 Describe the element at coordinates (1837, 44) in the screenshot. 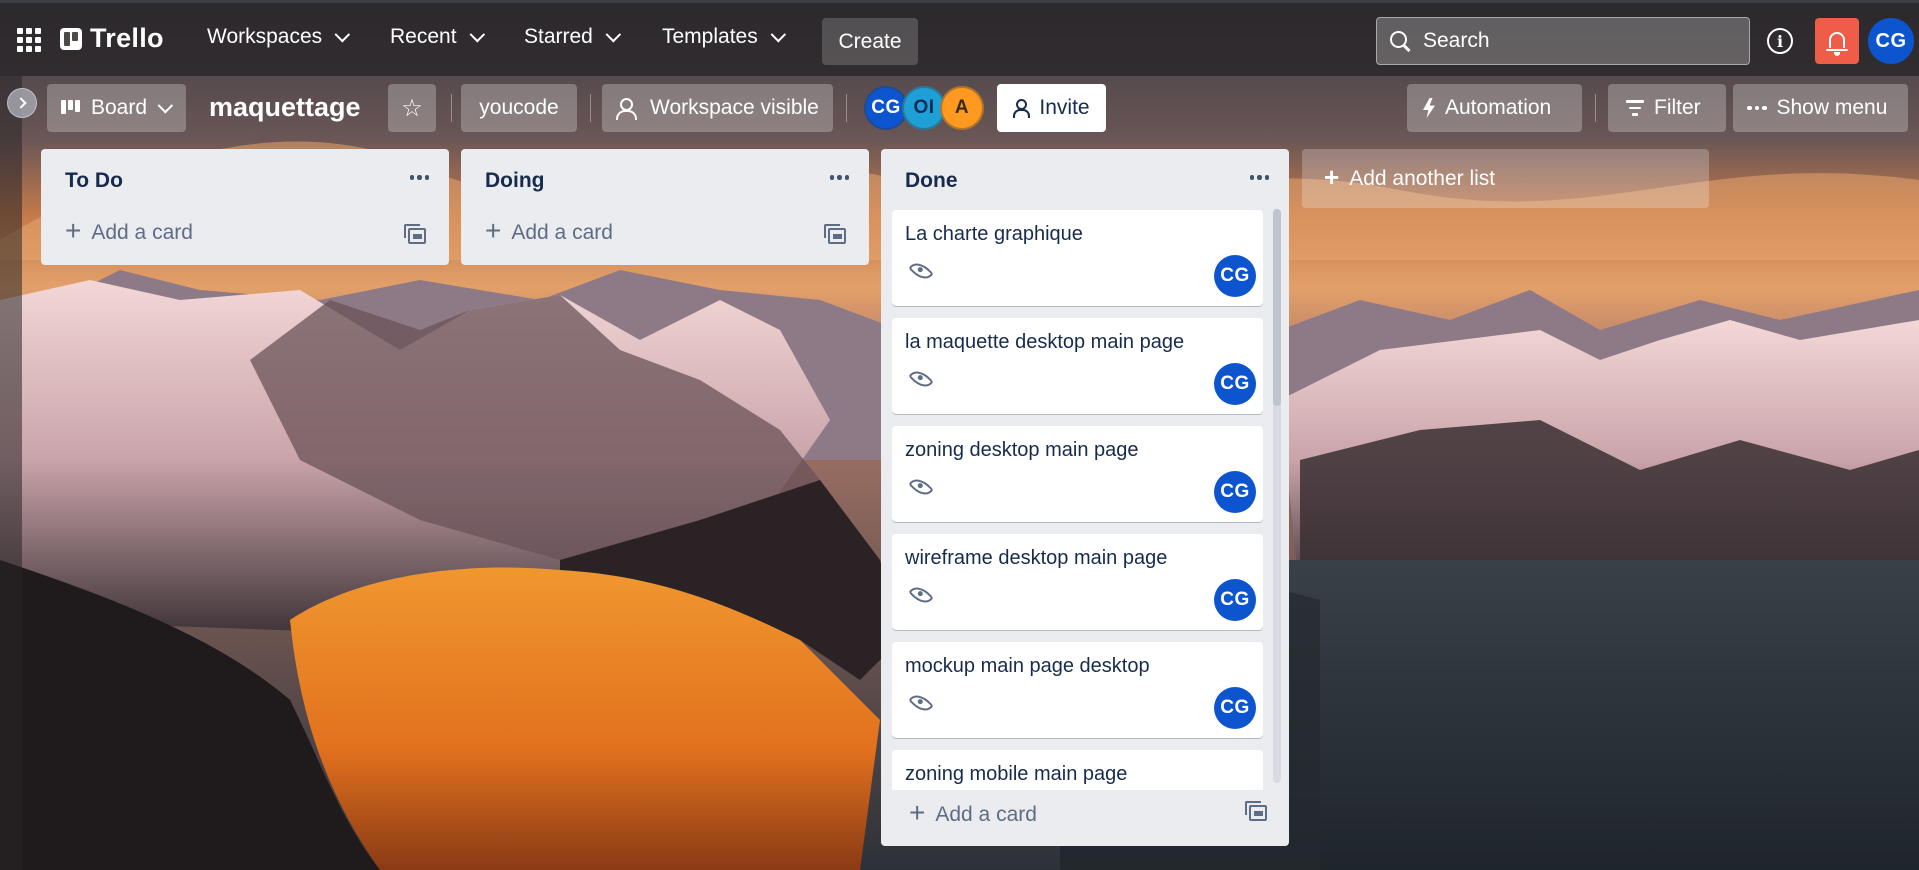

I see `bell-icon` at that location.